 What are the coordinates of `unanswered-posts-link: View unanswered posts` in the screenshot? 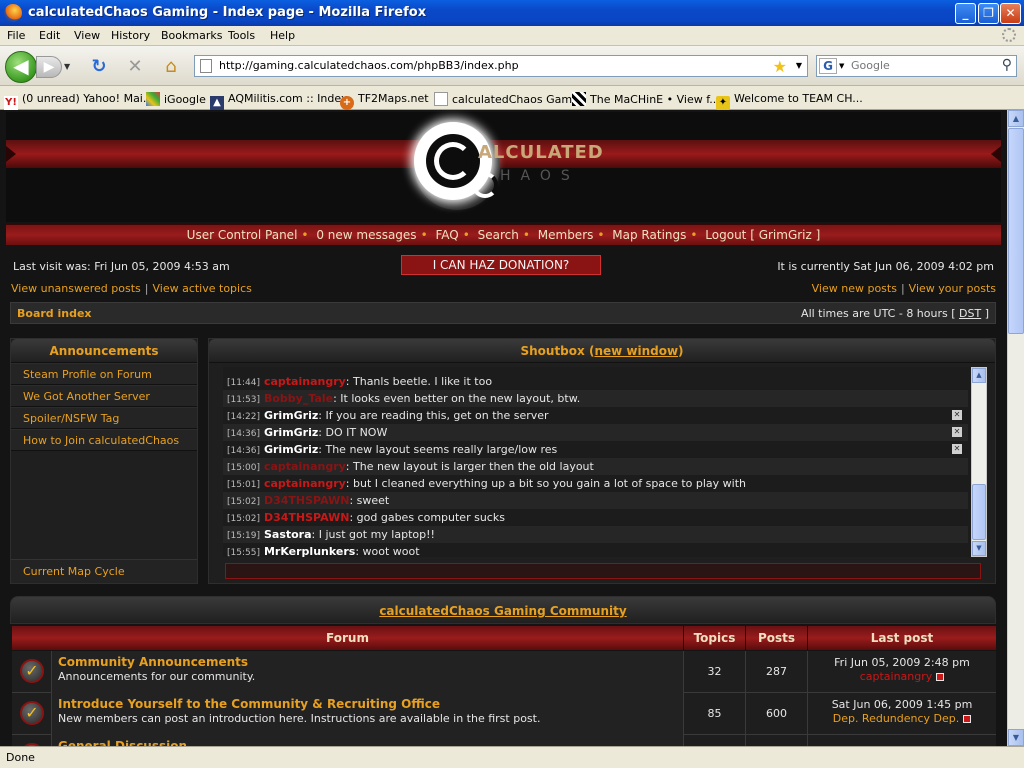 It's located at (76, 288).